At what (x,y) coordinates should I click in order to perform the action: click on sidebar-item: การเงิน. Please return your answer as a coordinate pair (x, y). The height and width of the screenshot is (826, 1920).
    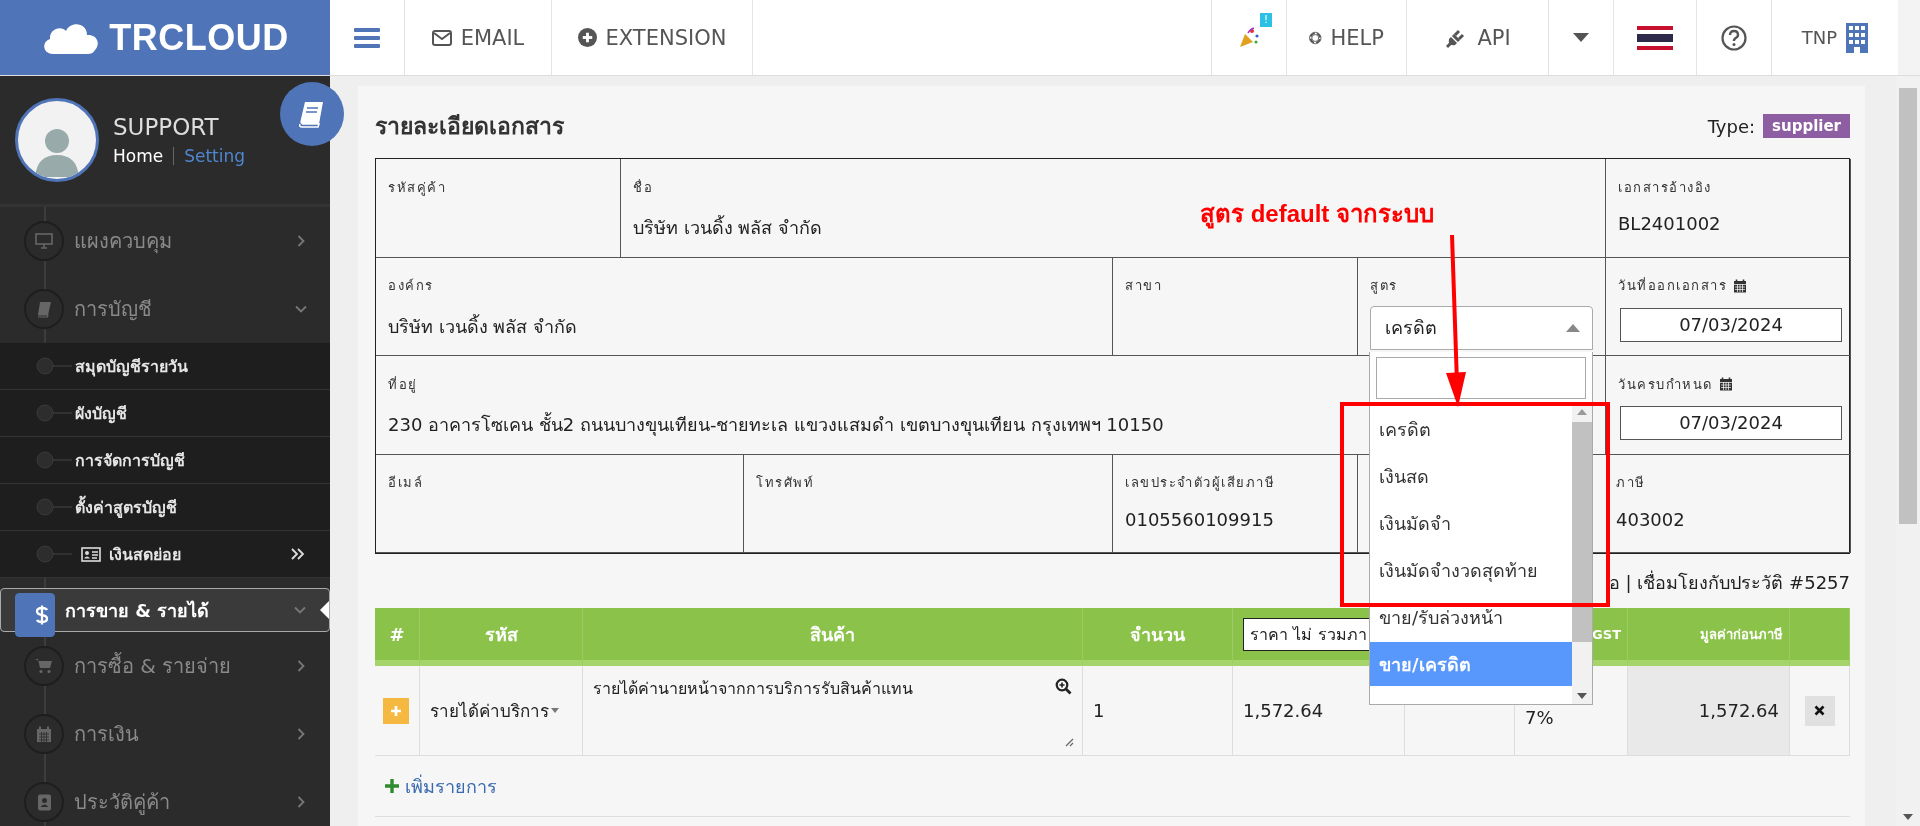
    Looking at the image, I should click on (165, 734).